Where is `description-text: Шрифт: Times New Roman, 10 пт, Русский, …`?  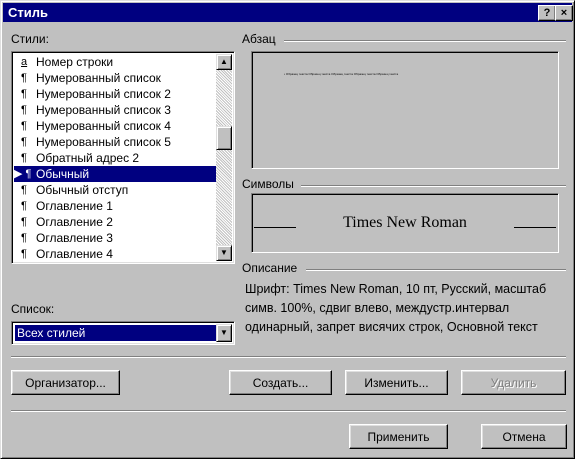
description-text: Шрифт: Times New Roman, 10 пт, Русский, … is located at coordinates (396, 308).